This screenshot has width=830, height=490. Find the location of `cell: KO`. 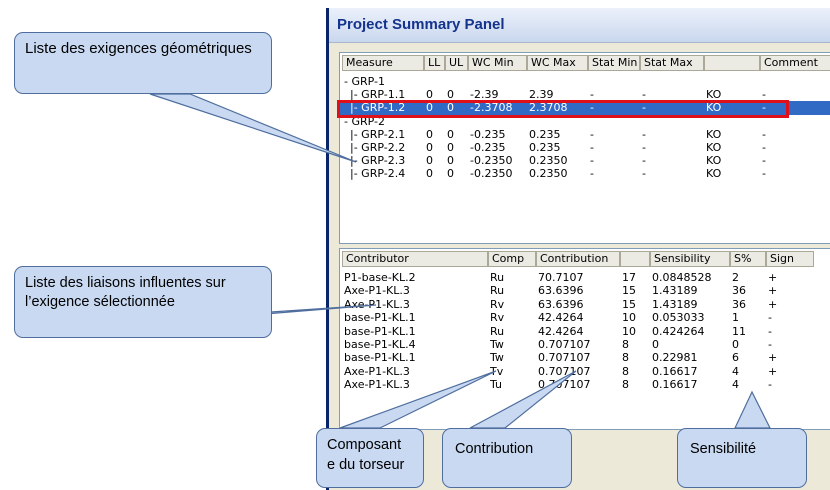

cell: KO is located at coordinates (714, 147).